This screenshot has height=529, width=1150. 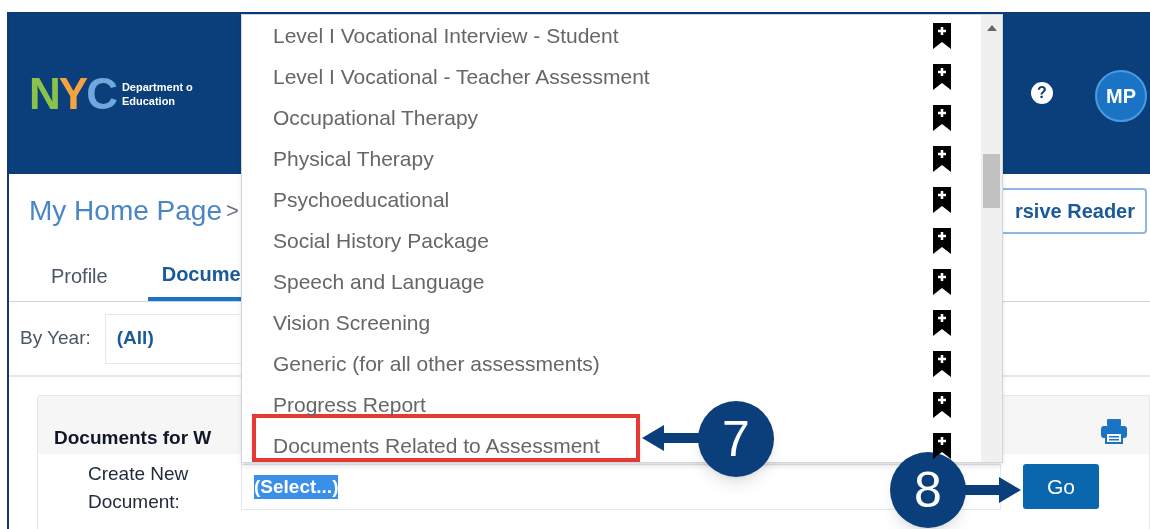 I want to click on tab: Profile, so click(x=79, y=281).